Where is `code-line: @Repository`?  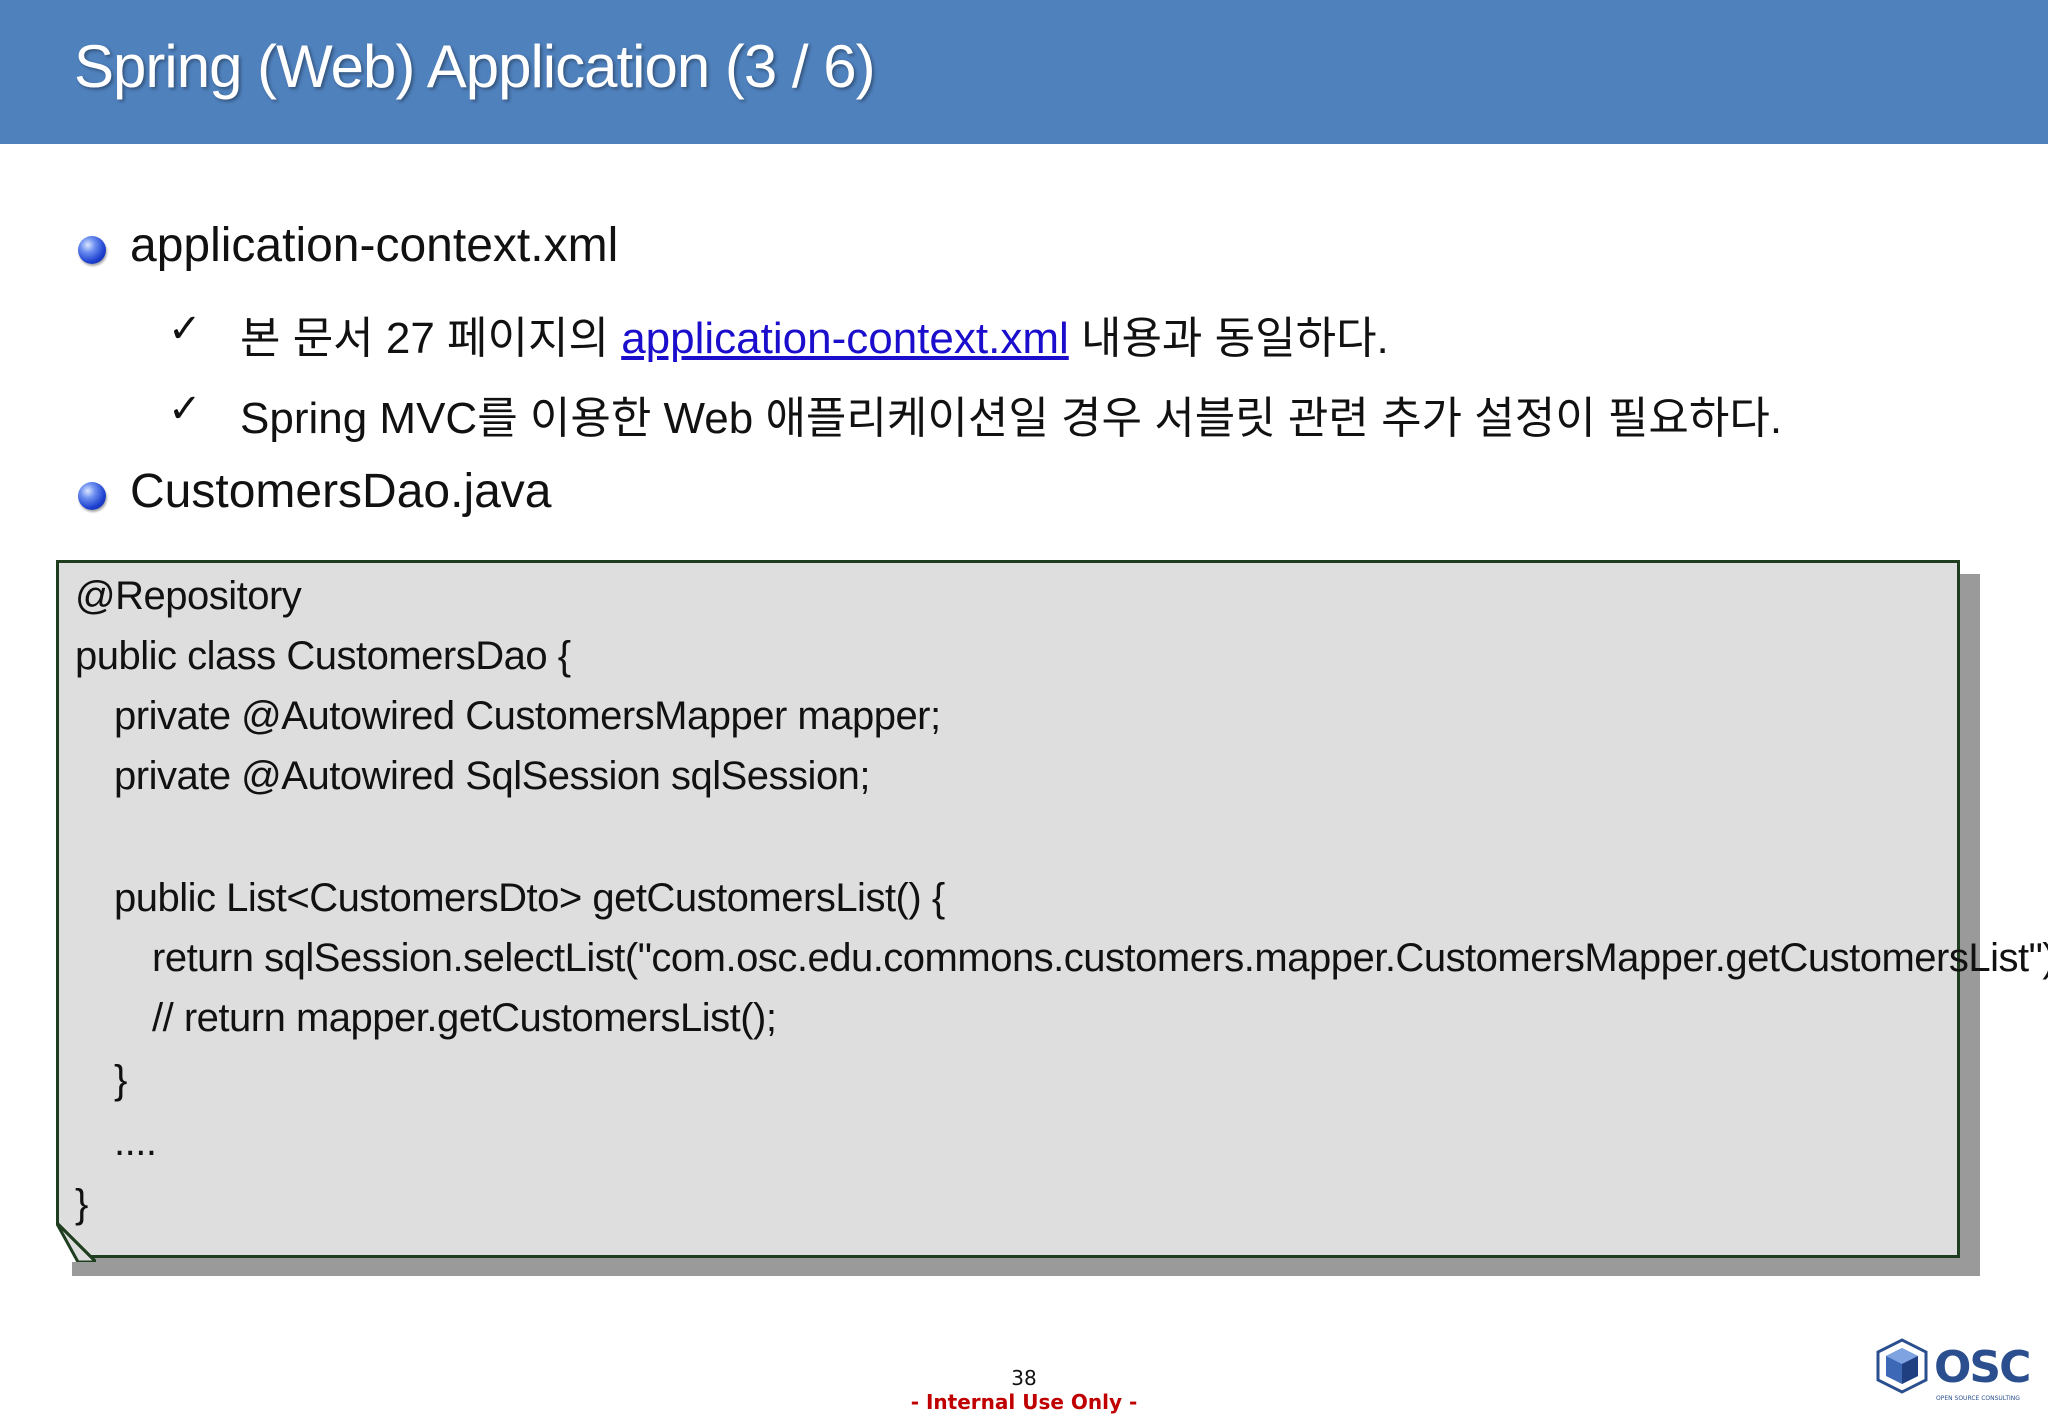 code-line: @Repository is located at coordinates (188, 596).